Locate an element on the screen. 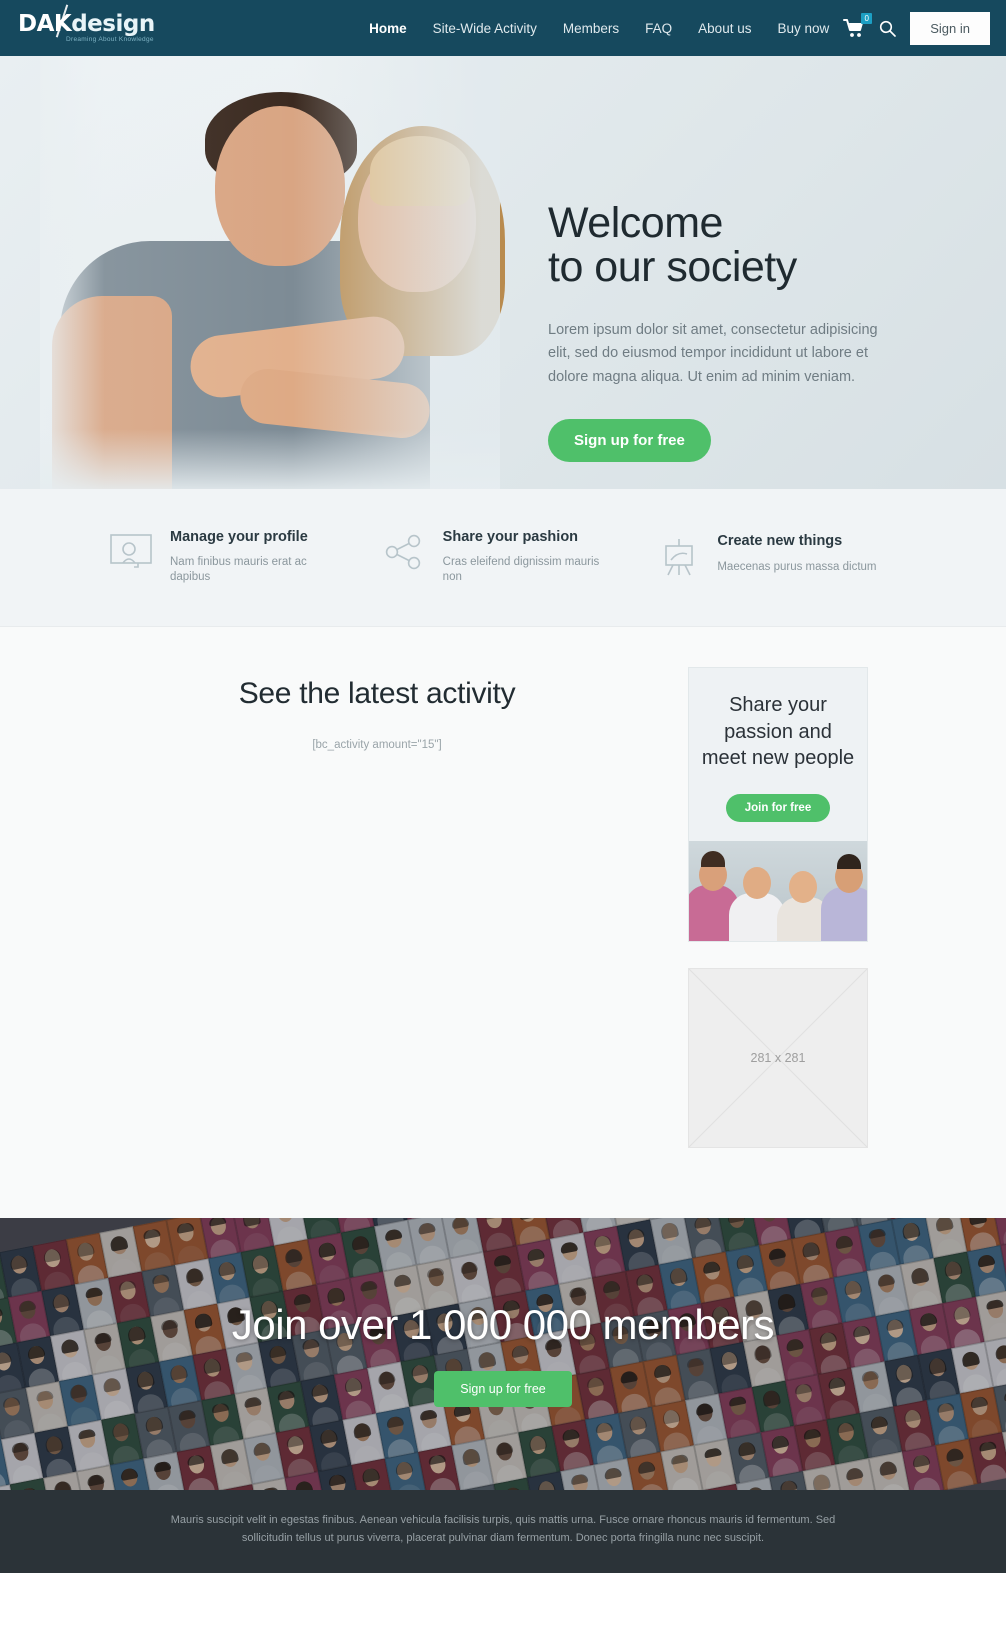 The image size is (1006, 1633). hero-signup-button: Sign up for free is located at coordinates (629, 441).